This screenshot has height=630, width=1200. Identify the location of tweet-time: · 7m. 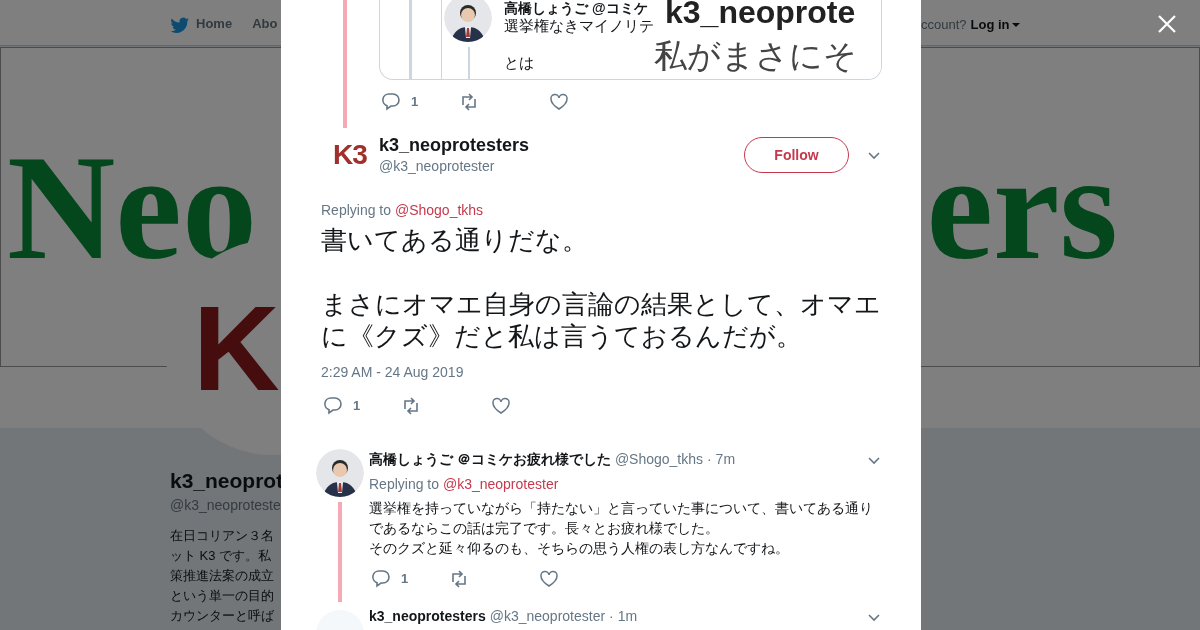
(787, 459).